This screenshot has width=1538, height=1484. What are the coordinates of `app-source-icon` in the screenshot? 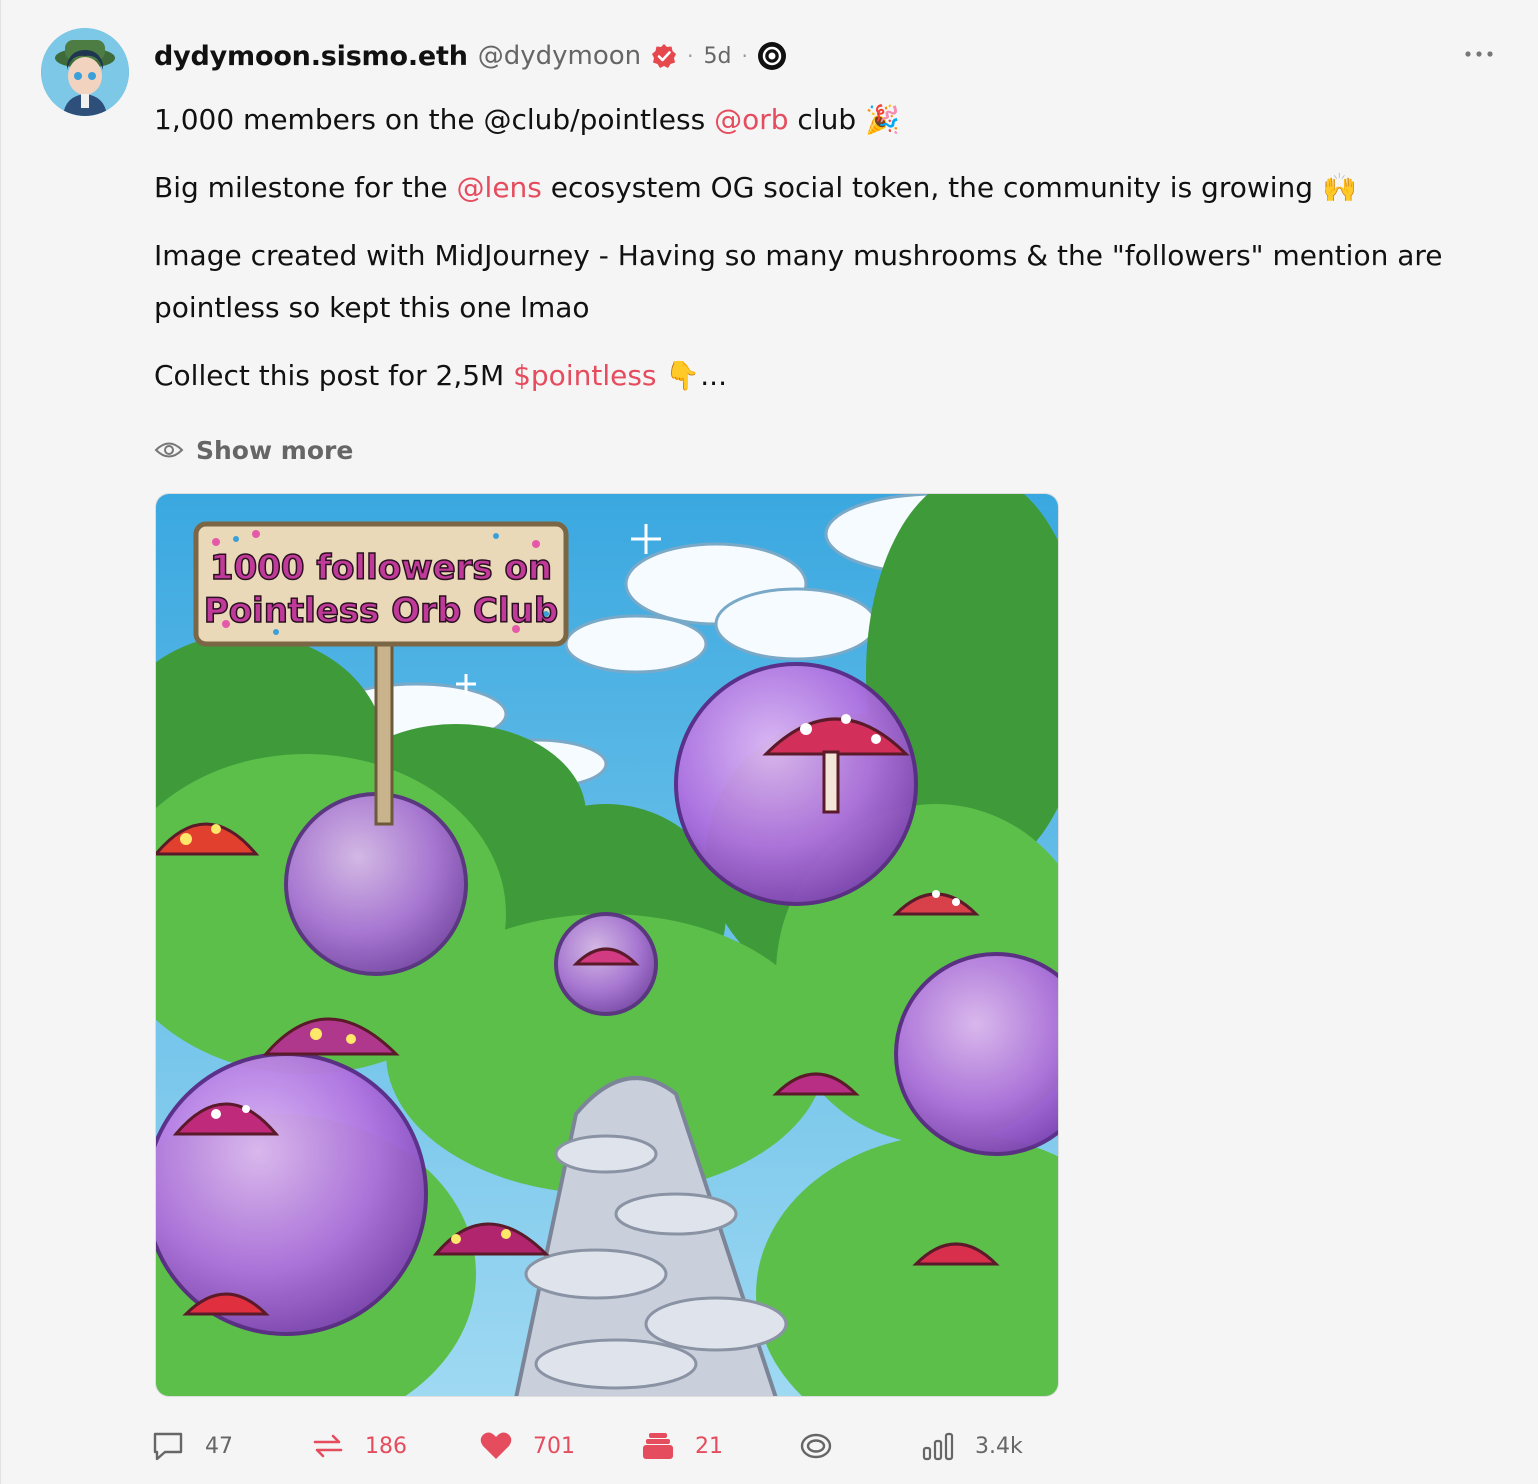 It's located at (771, 56).